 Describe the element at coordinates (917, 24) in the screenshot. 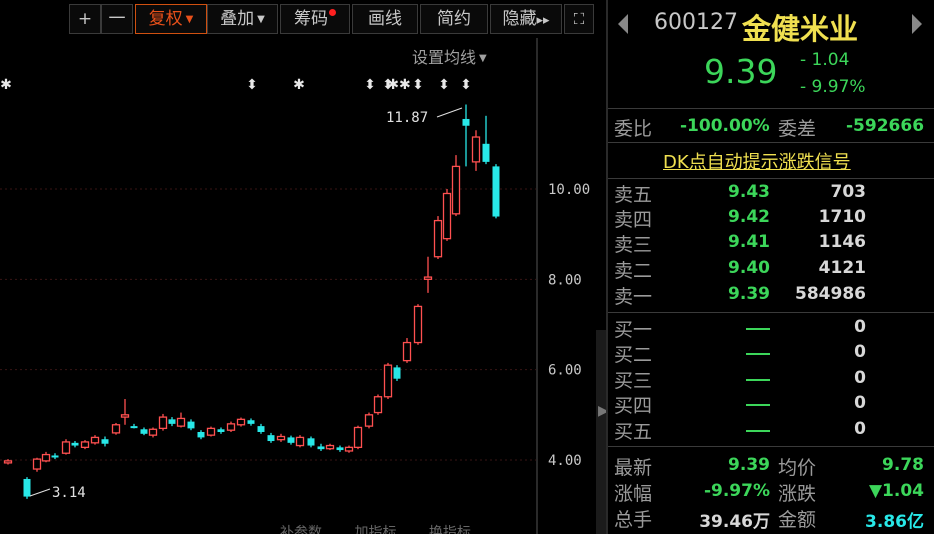

I see `next-stock-icon` at that location.